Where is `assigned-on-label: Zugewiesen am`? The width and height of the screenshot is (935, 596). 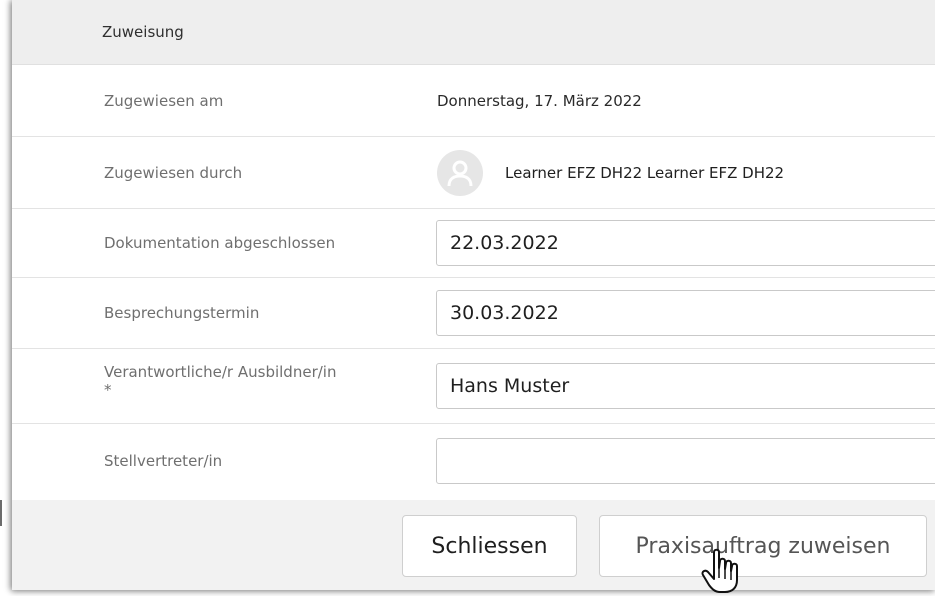 assigned-on-label: Zugewiesen am is located at coordinates (164, 100).